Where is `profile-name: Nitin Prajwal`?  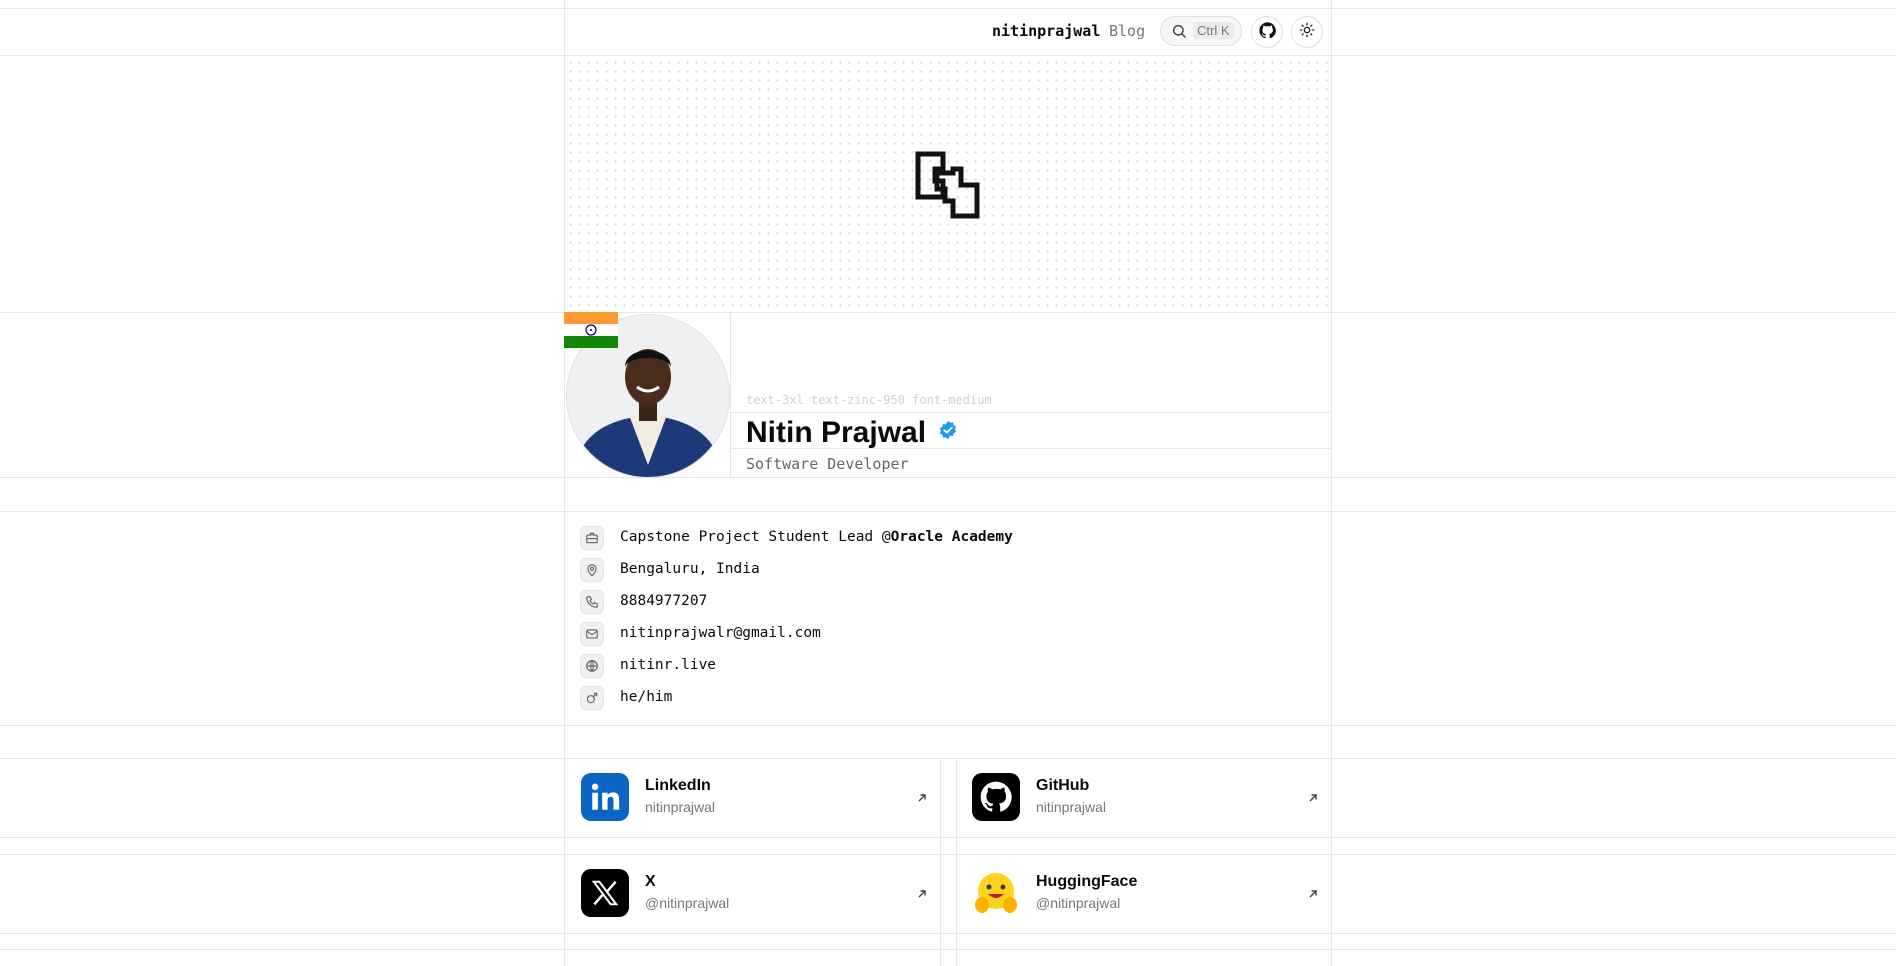 profile-name: Nitin Prajwal is located at coordinates (852, 432).